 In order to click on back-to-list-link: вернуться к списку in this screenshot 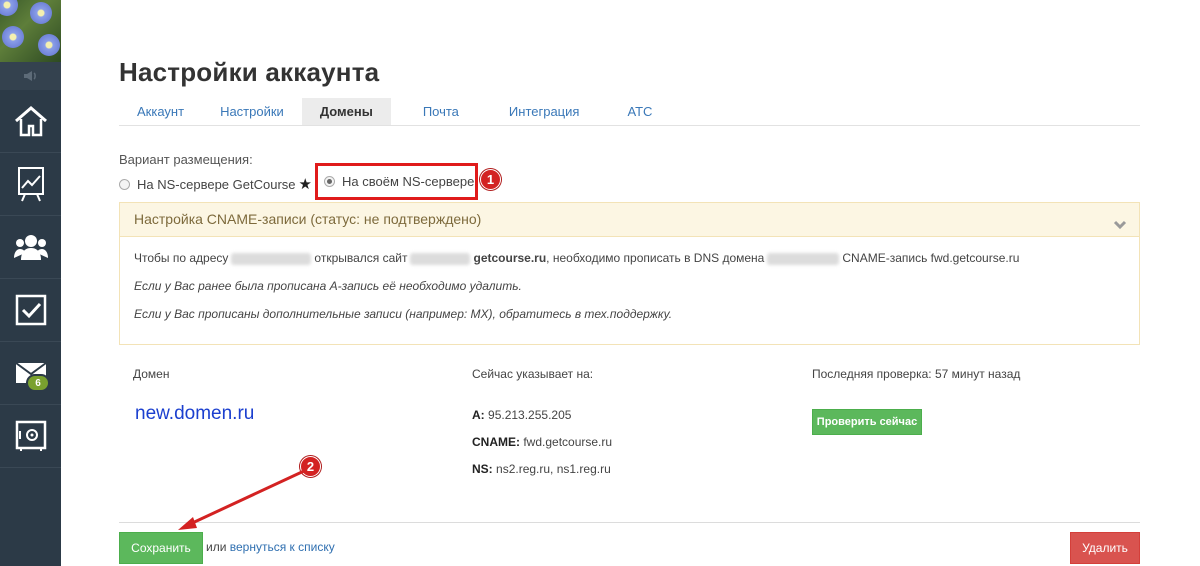, I will do `click(282, 547)`.